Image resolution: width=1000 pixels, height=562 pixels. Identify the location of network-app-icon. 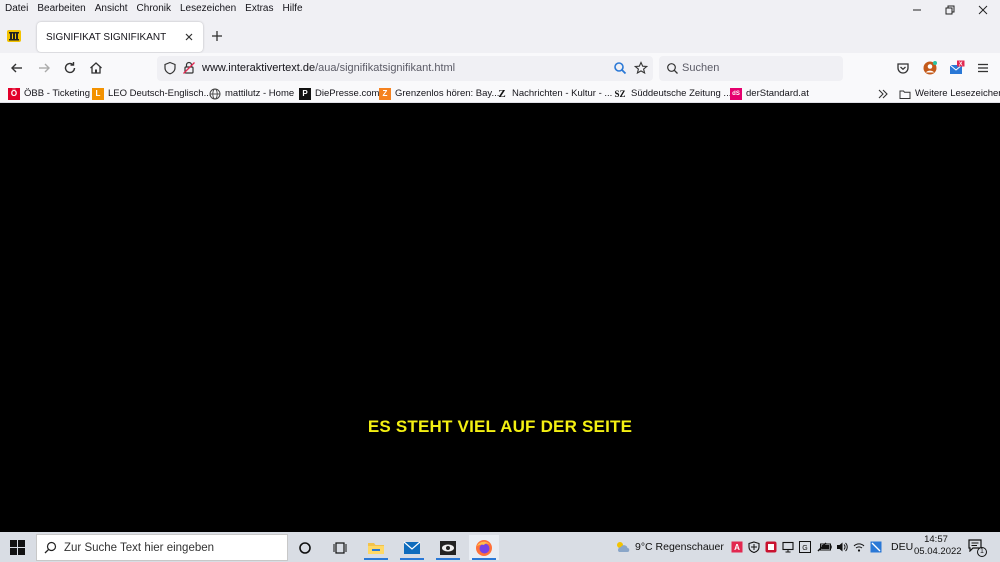
(876, 547).